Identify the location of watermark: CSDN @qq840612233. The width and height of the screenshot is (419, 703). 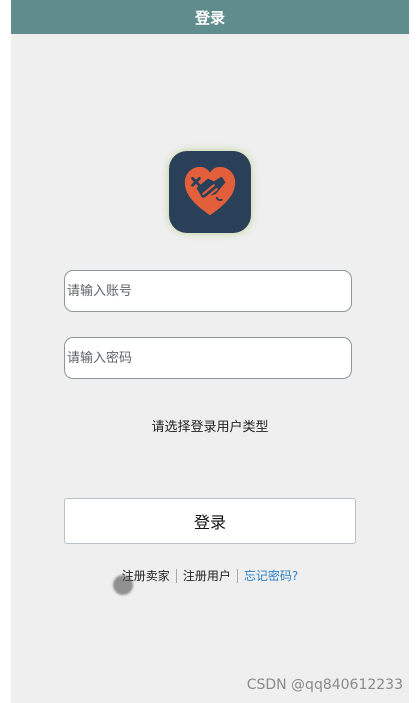
(324, 685).